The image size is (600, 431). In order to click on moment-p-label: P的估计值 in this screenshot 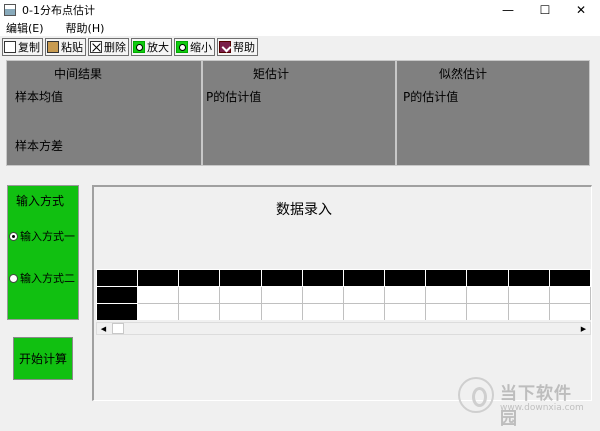, I will do `click(234, 97)`.